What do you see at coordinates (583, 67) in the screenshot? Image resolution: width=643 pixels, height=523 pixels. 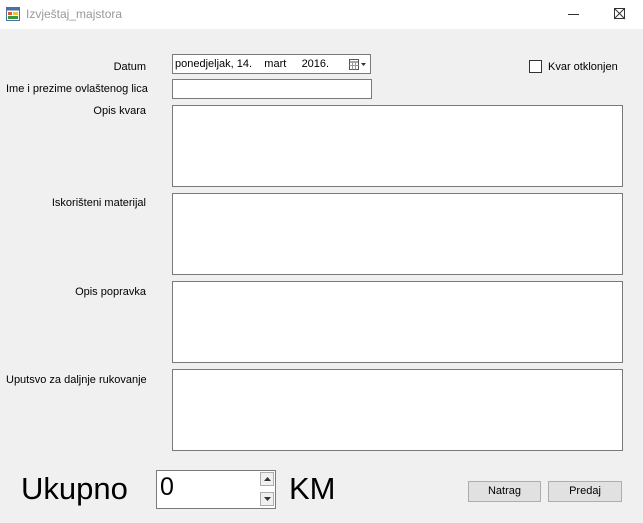 I see `kvar-otklonjen-label: Kvar otklonjen` at bounding box center [583, 67].